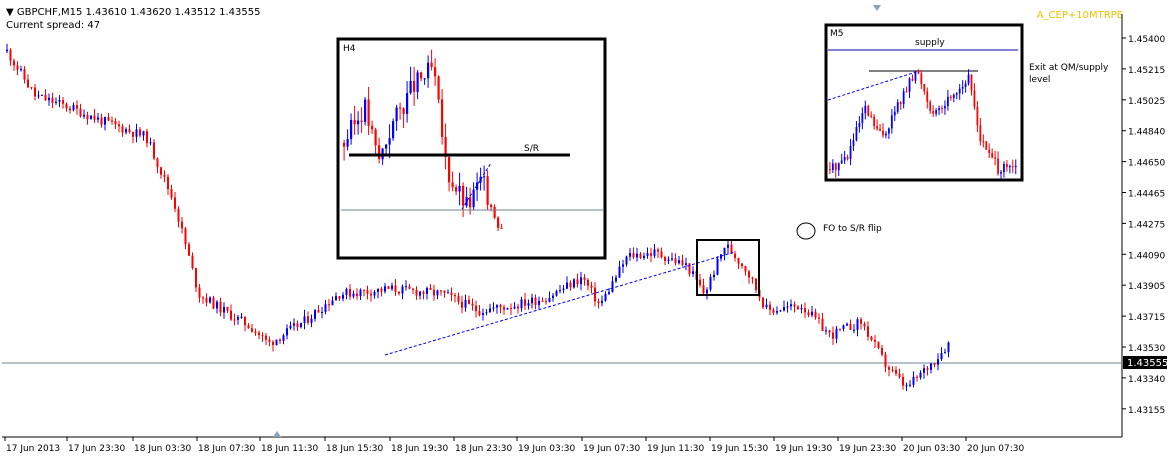 The width and height of the screenshot is (1171, 459). What do you see at coordinates (96, 449) in the screenshot?
I see `time-tick-label: 17 Jun 23:30` at bounding box center [96, 449].